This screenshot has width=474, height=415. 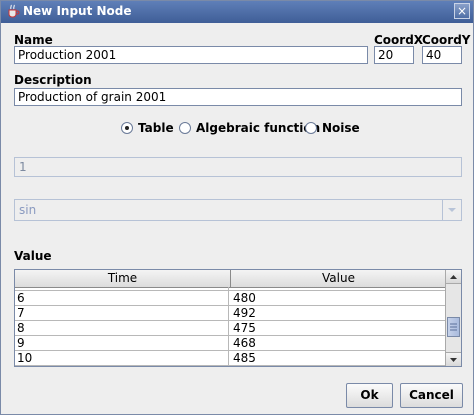 I want to click on table-cell-value: 480, so click(x=338, y=298).